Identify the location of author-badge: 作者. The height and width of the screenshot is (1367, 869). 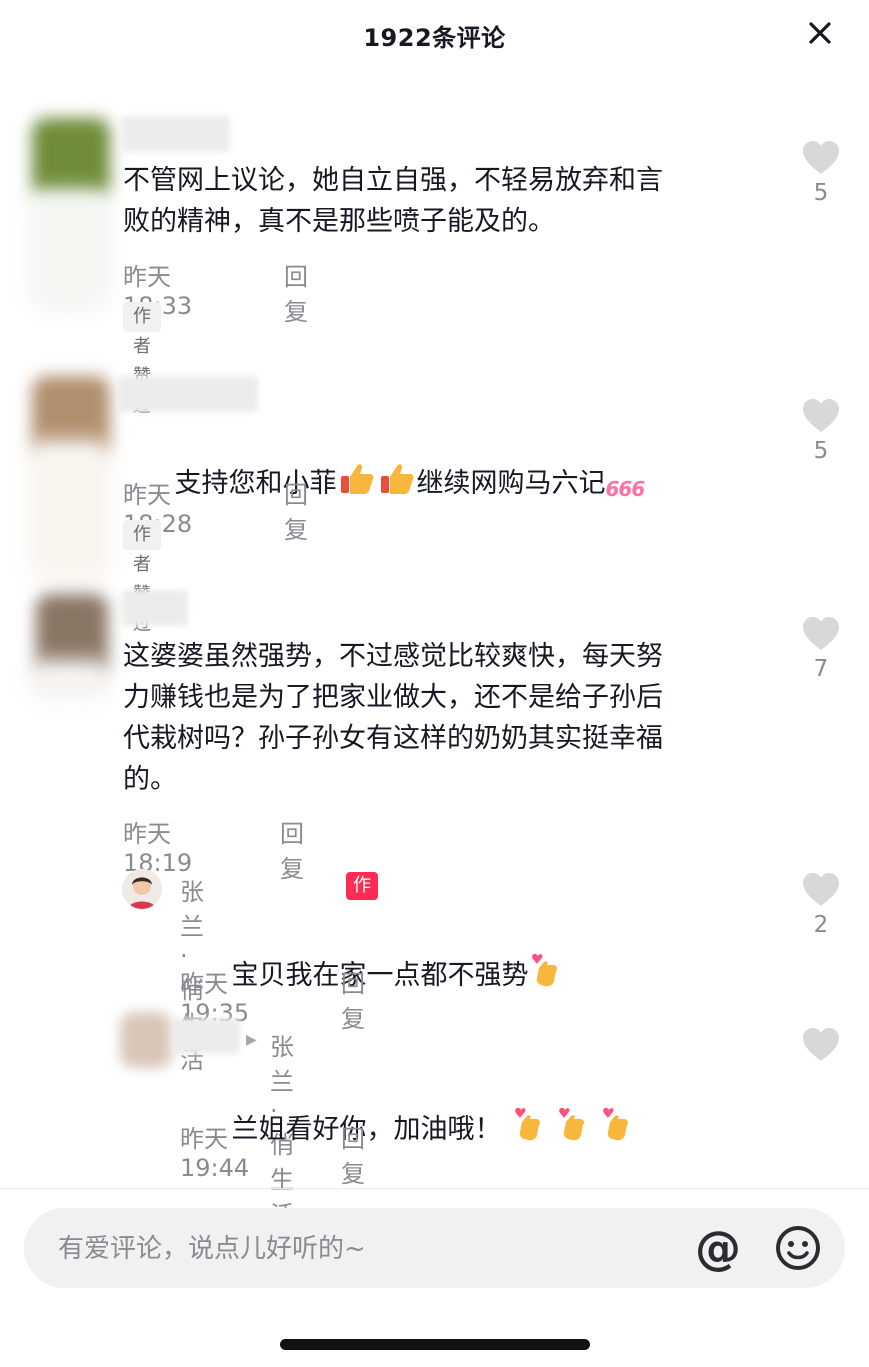
(362, 898).